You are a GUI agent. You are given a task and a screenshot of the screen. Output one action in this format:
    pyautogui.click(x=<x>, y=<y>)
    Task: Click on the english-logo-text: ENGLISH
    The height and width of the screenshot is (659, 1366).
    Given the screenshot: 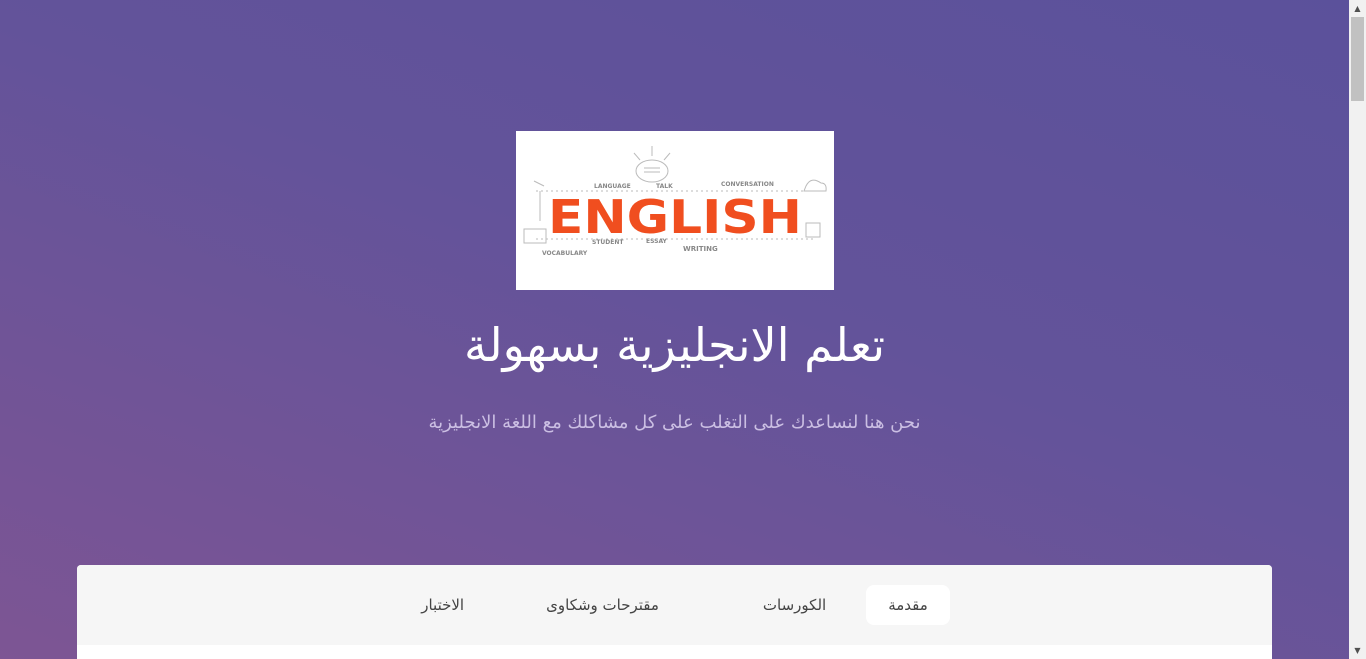 What is the action you would take?
    pyautogui.click(x=675, y=217)
    